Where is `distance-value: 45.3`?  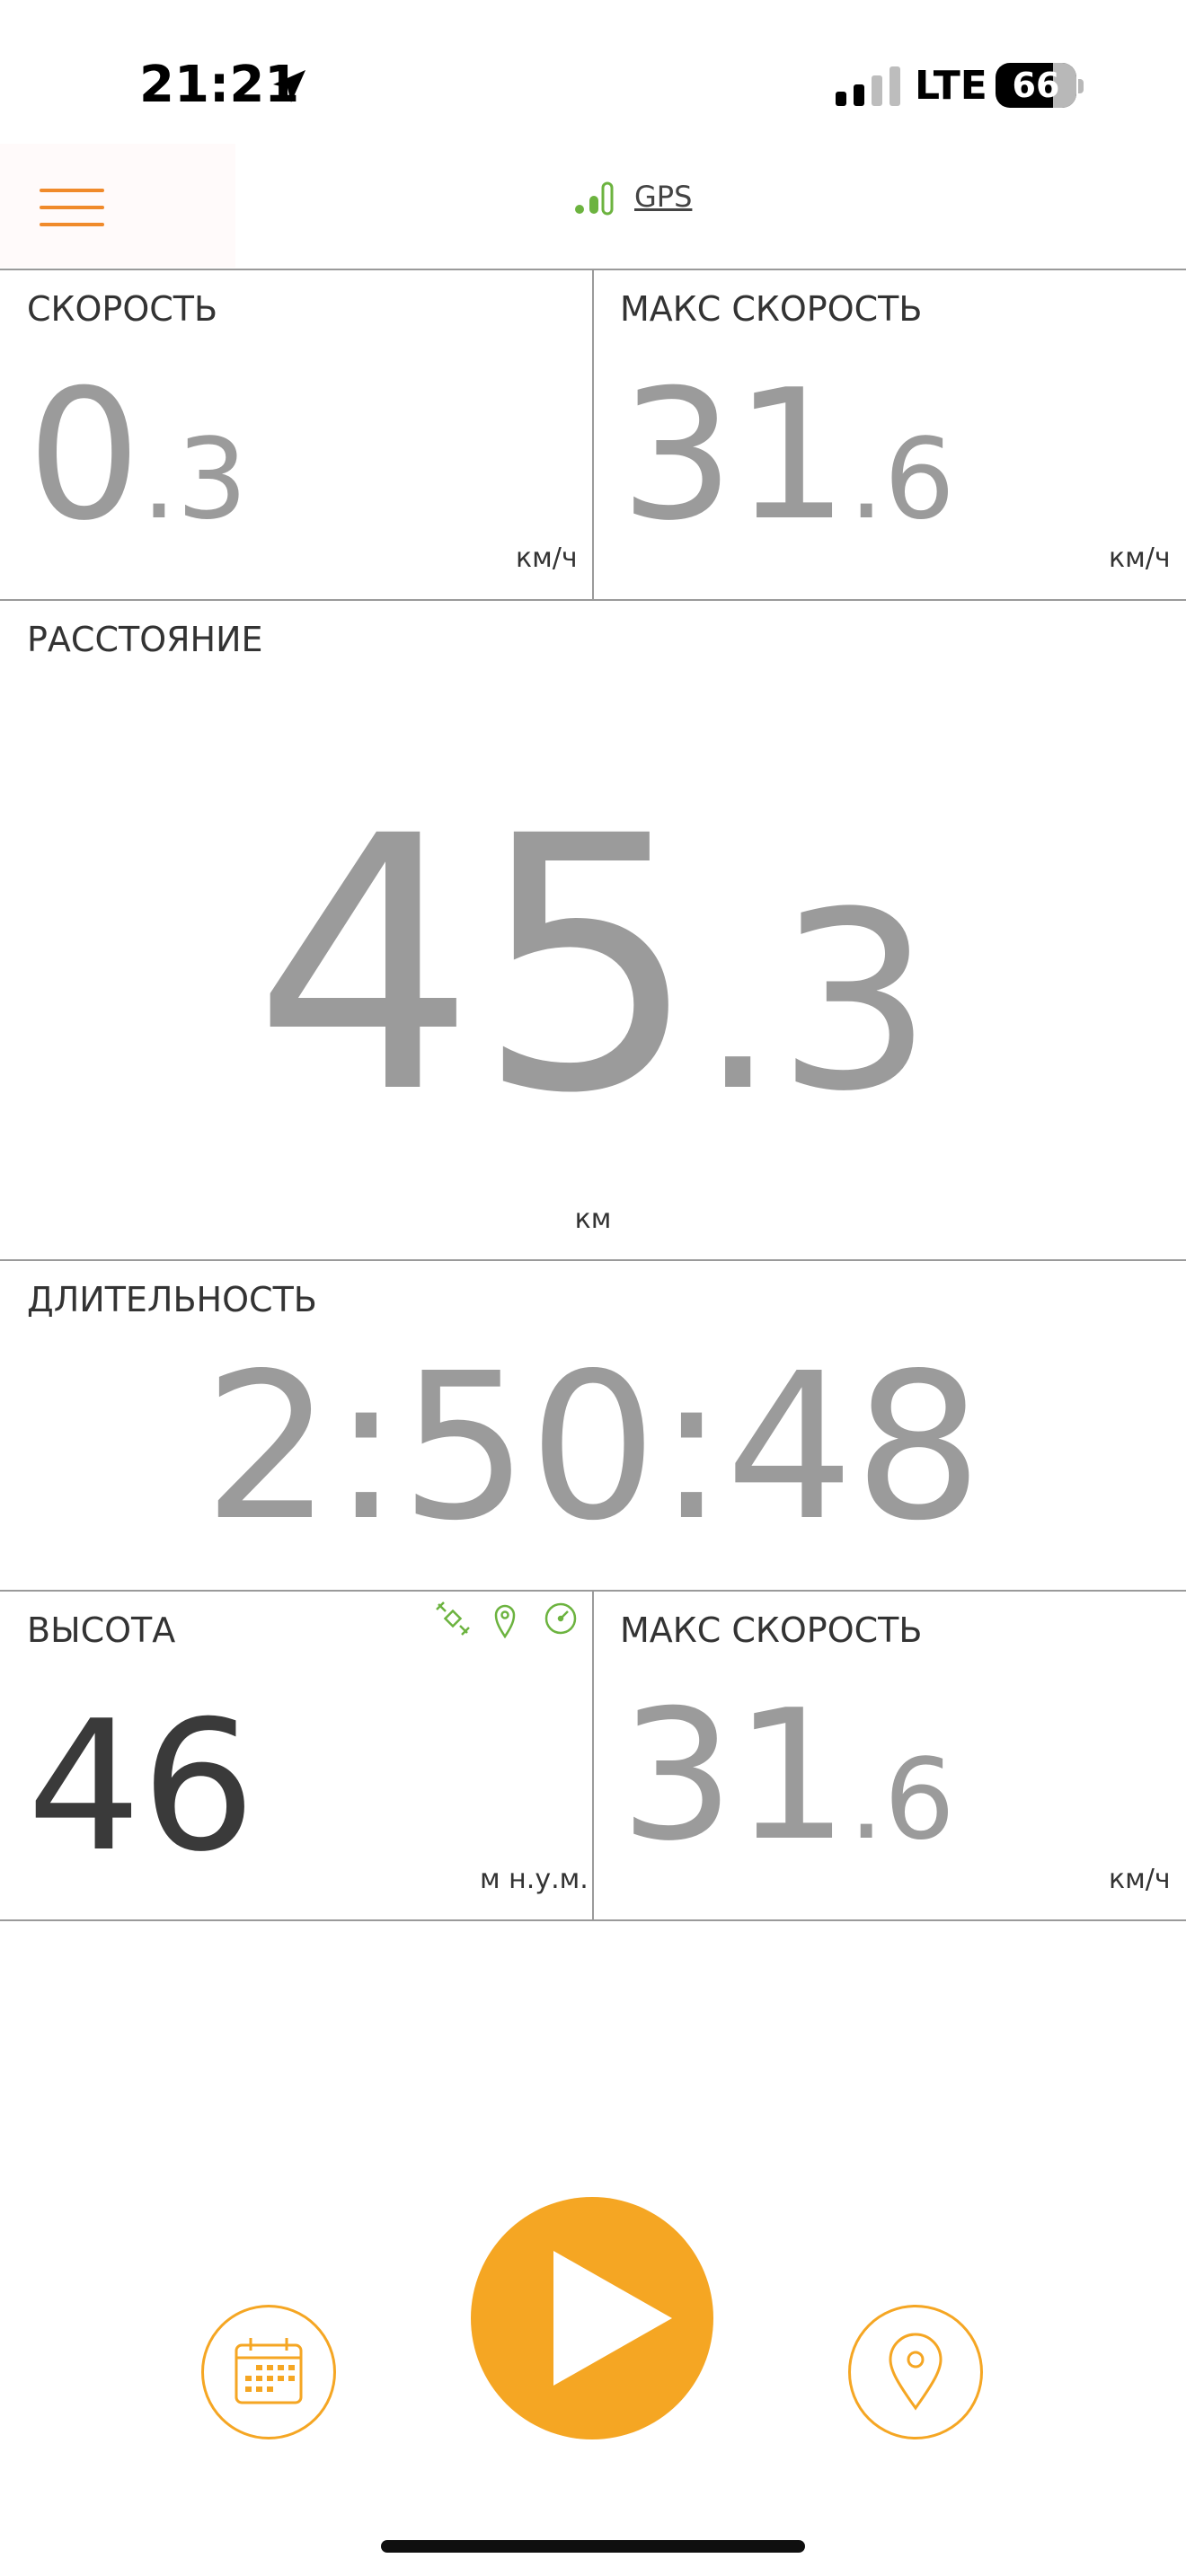
distance-value: 45.3 is located at coordinates (593, 965).